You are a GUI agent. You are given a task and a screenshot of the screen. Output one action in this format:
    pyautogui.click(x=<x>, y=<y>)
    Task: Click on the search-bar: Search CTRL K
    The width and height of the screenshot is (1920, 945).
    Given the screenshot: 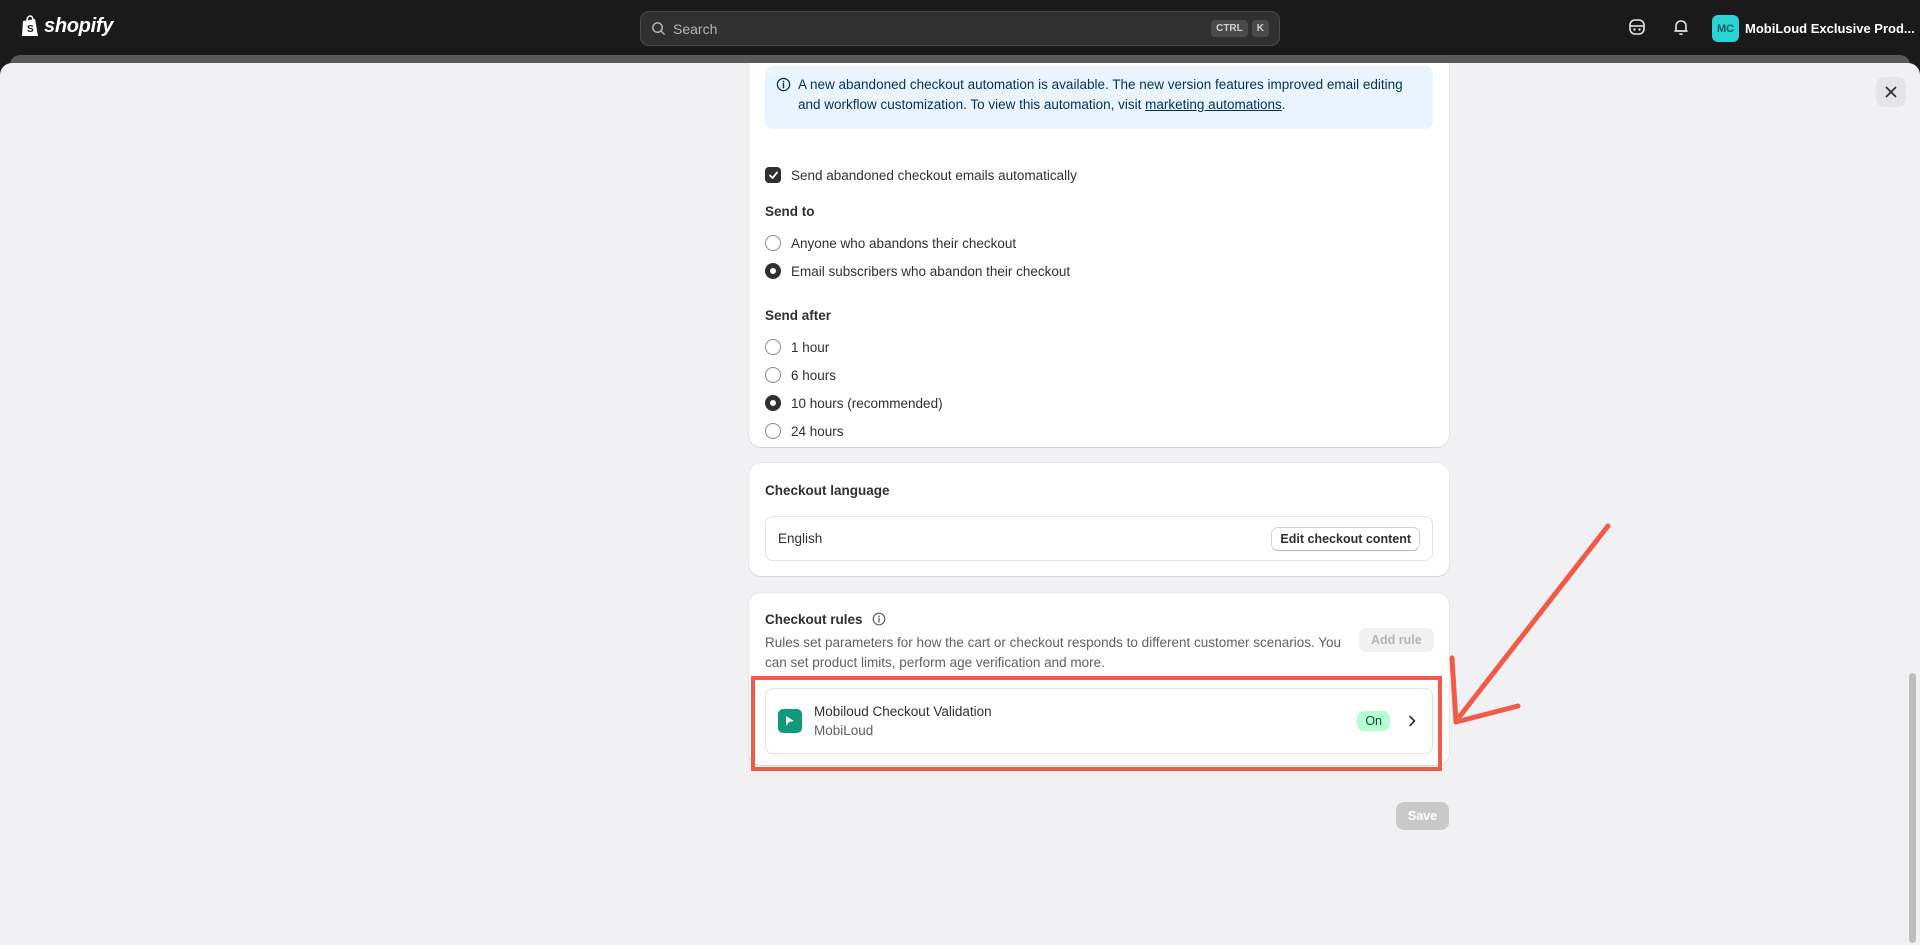 What is the action you would take?
    pyautogui.click(x=960, y=28)
    